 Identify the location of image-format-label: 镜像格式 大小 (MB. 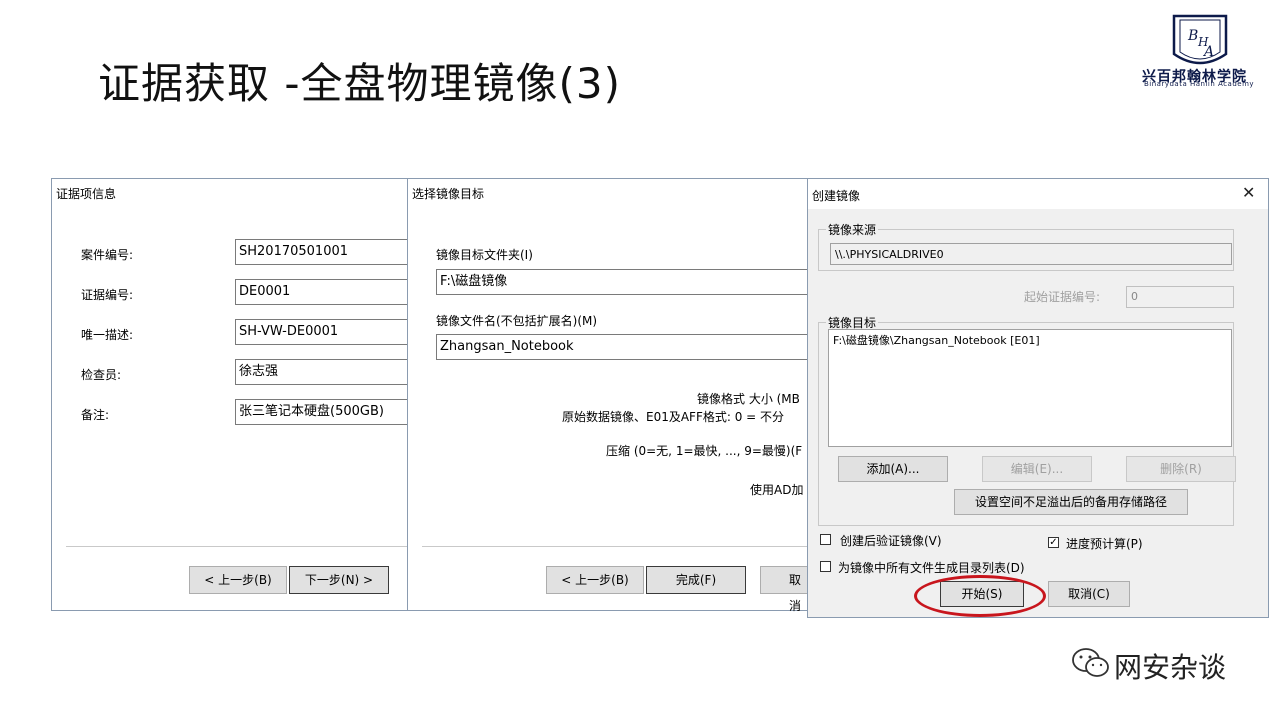
(748, 399).